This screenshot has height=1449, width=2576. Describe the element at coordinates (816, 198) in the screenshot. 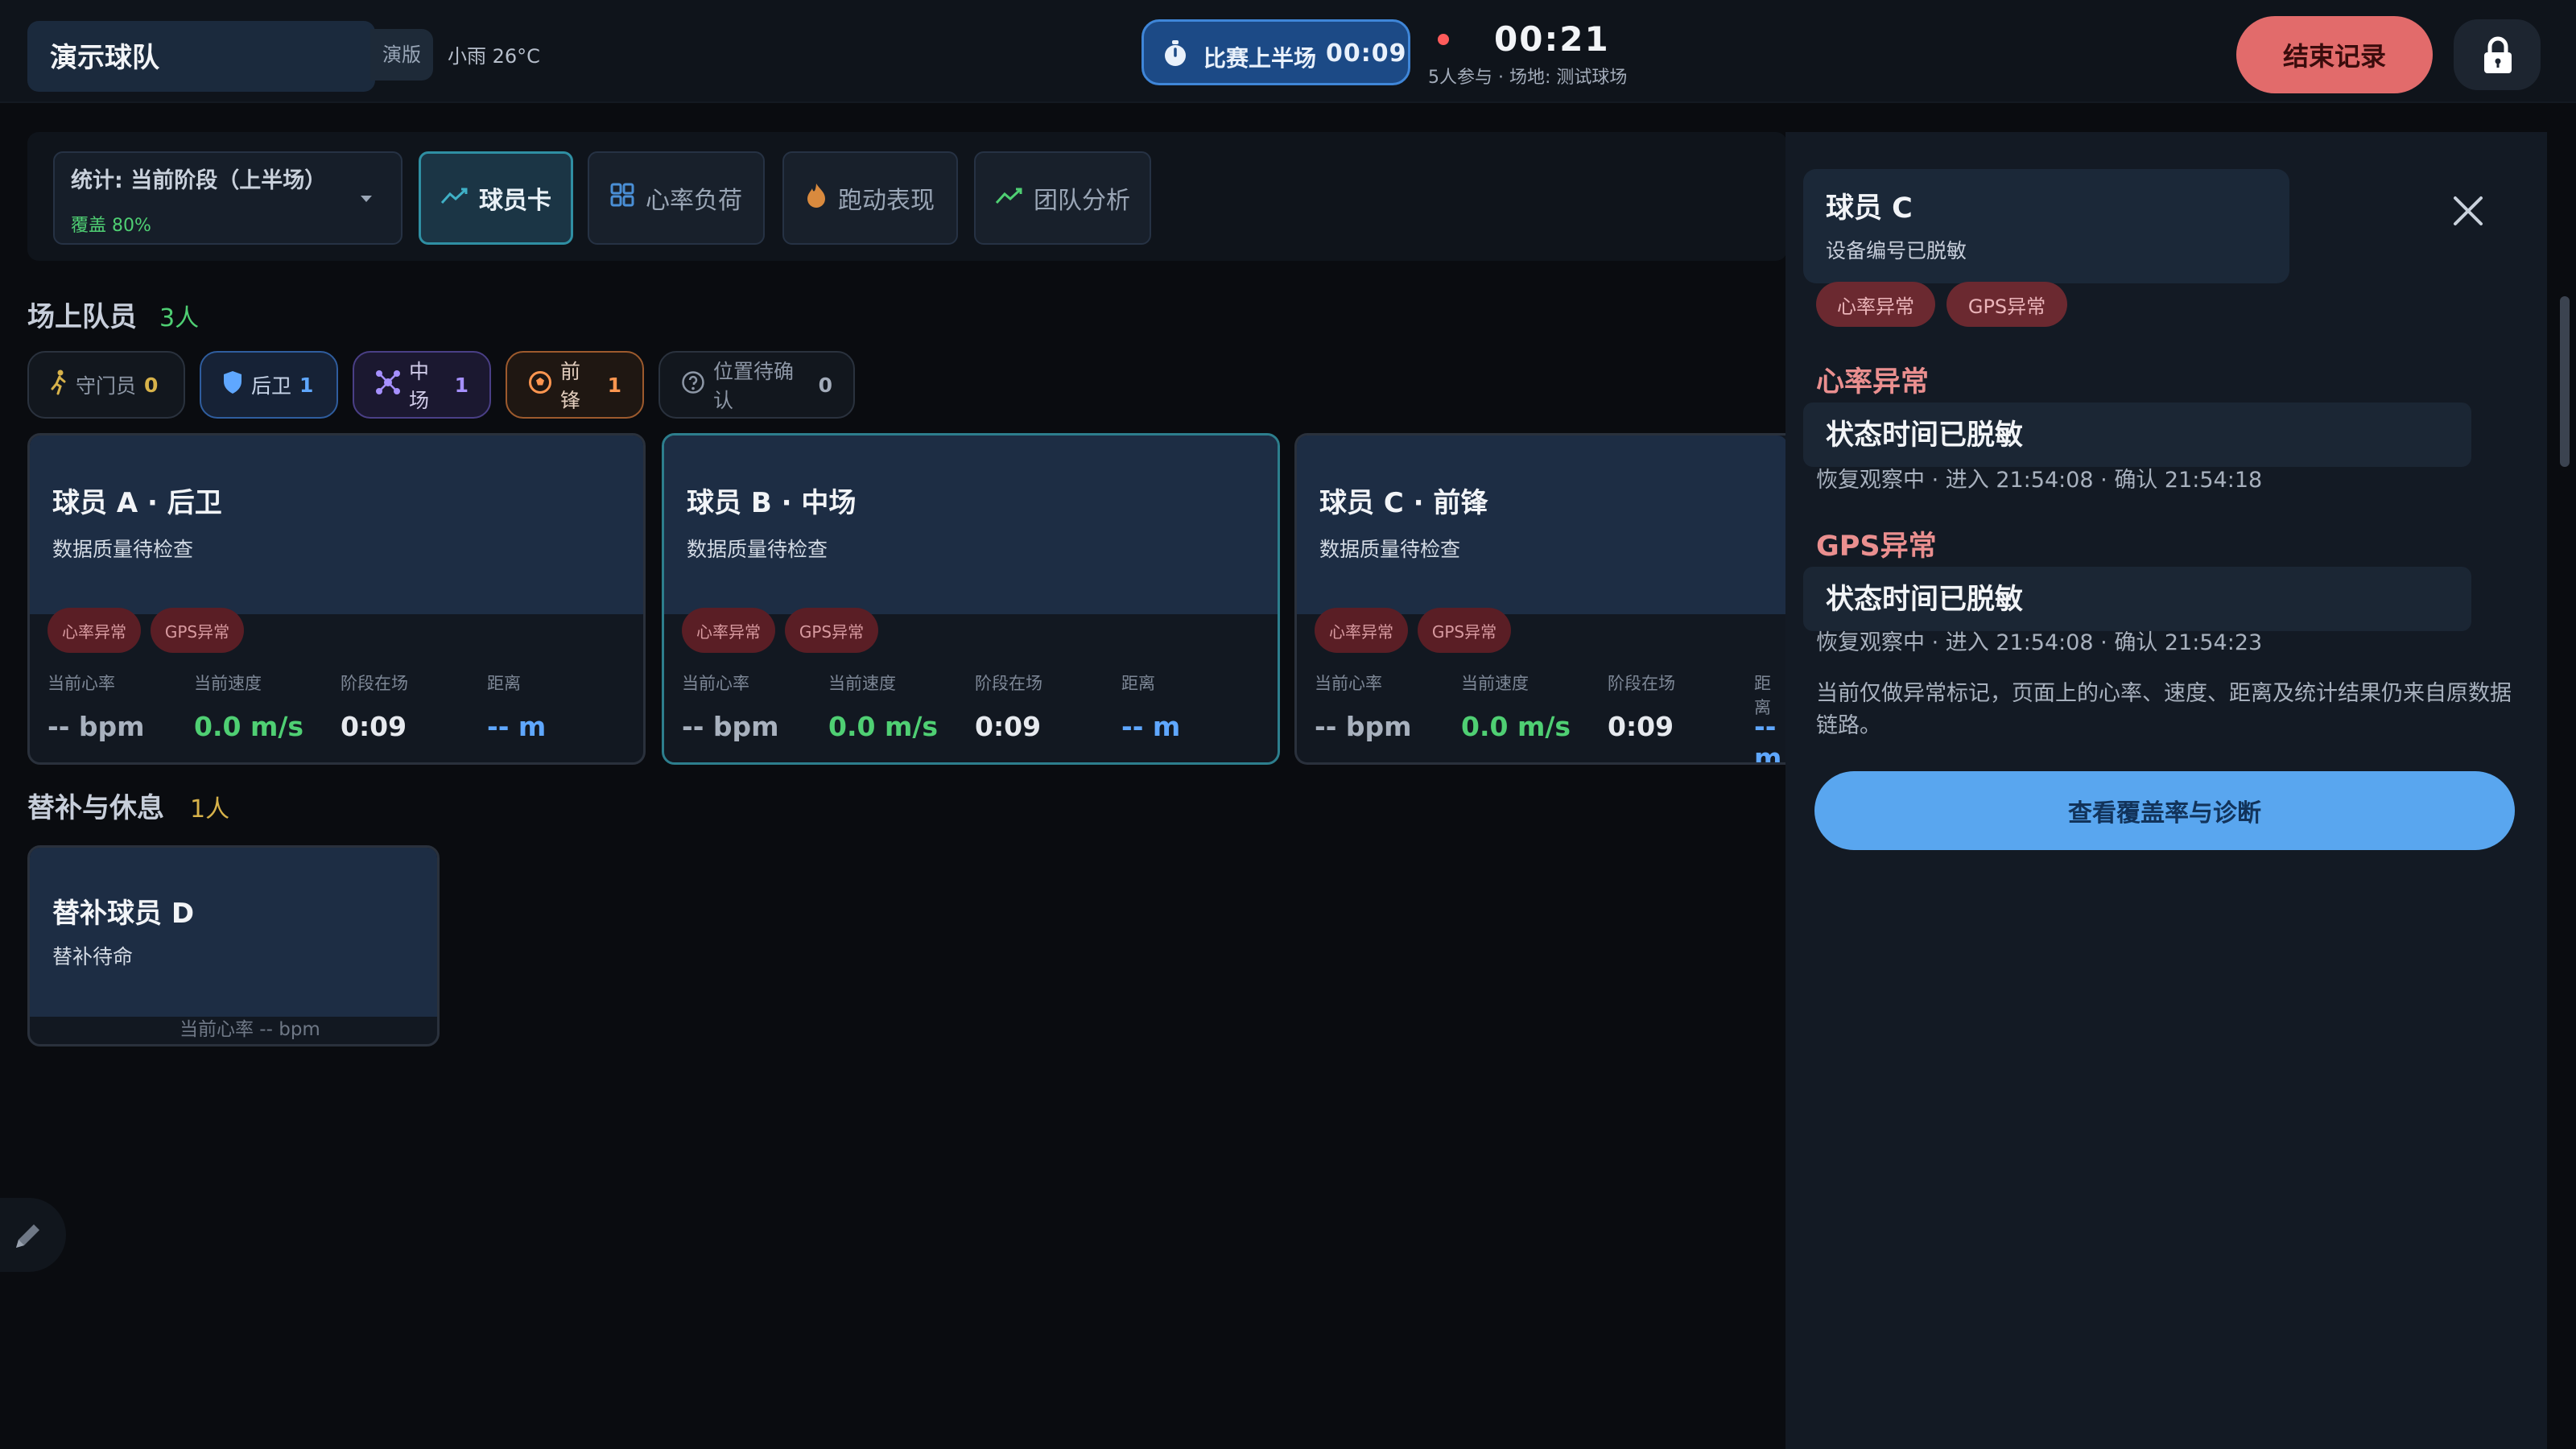

I see `flame-icon` at that location.